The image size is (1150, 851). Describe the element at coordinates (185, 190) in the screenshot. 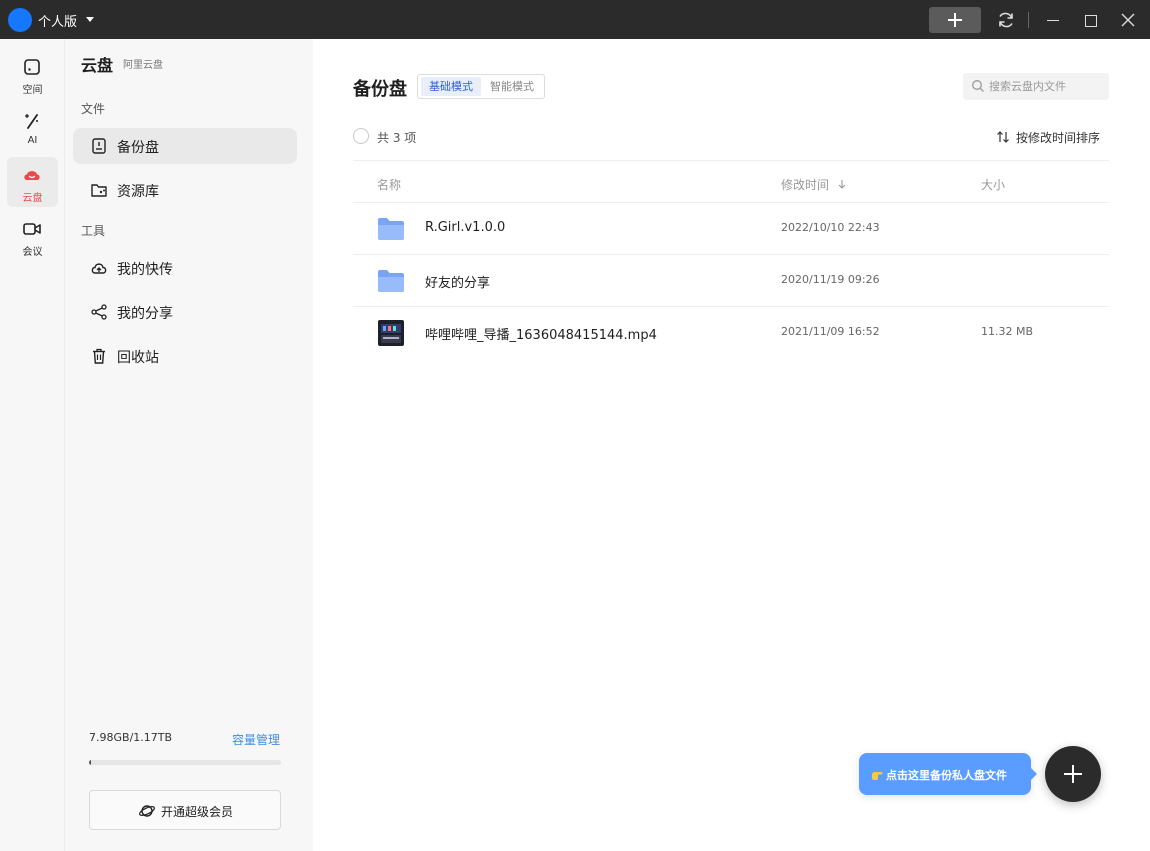

I see `sidebar-item-resource-library: 资源库` at that location.